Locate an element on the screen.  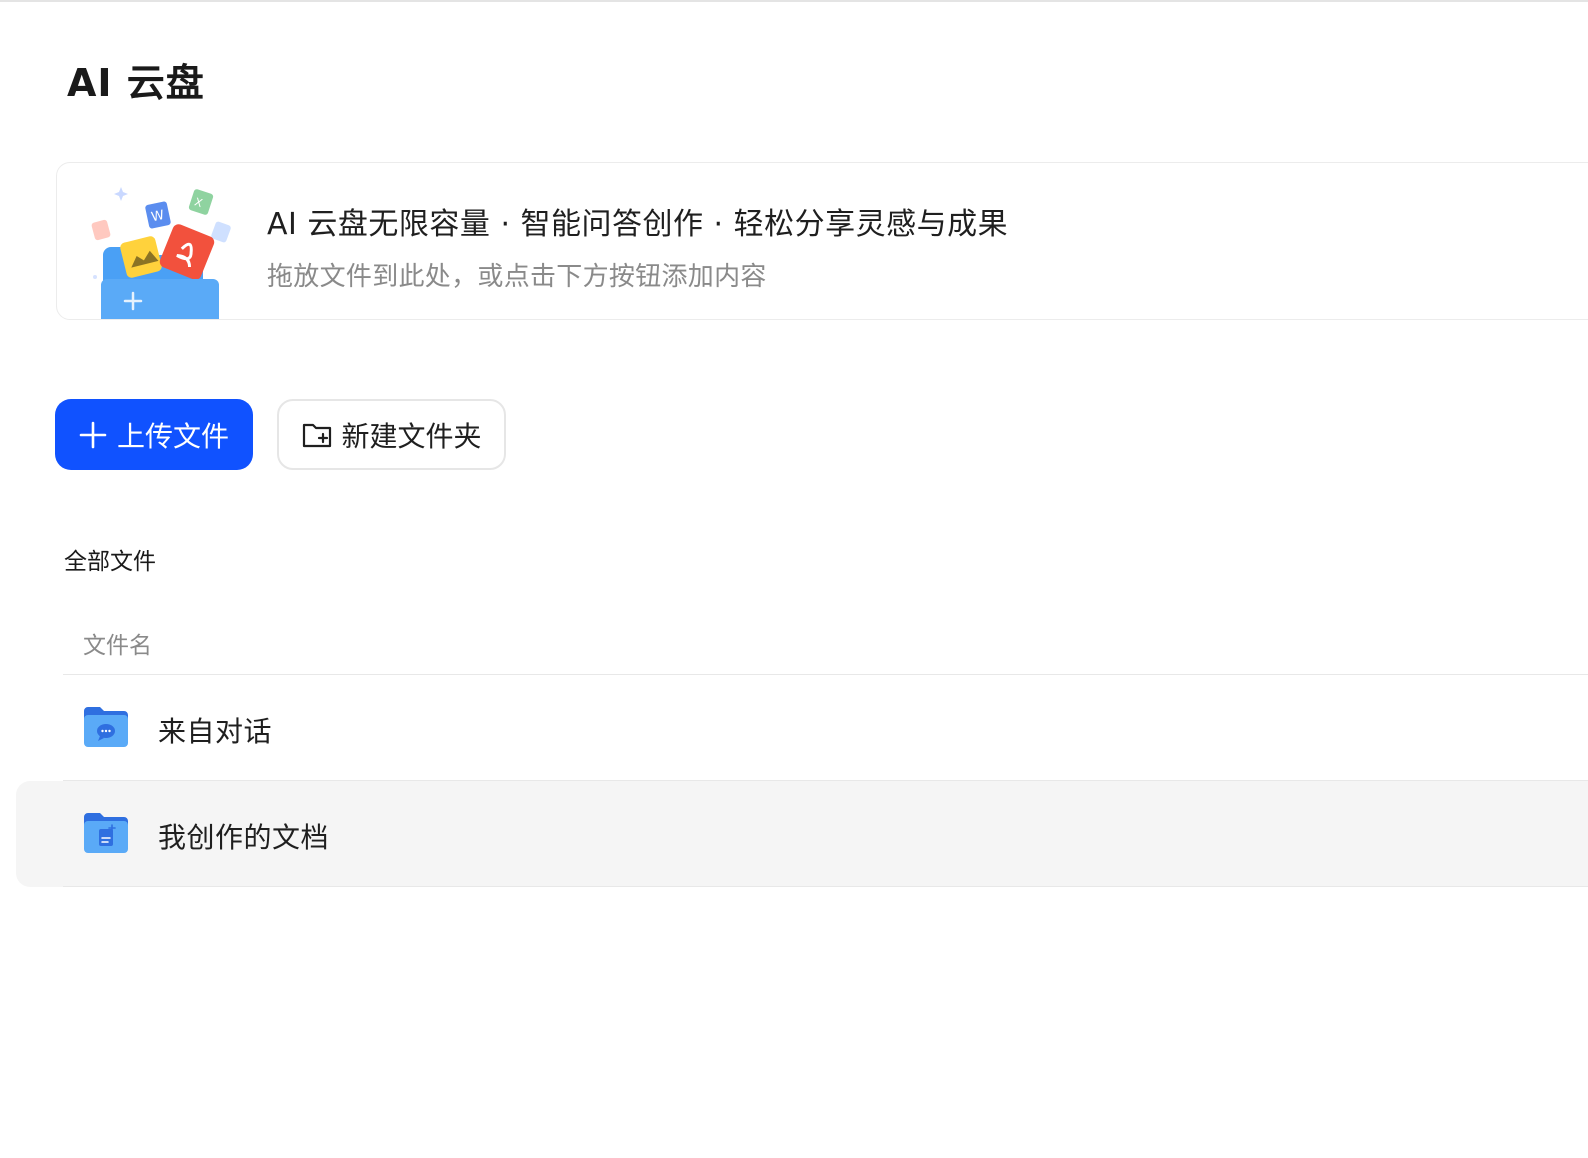
page-title: AI 云盘 is located at coordinates (136, 83).